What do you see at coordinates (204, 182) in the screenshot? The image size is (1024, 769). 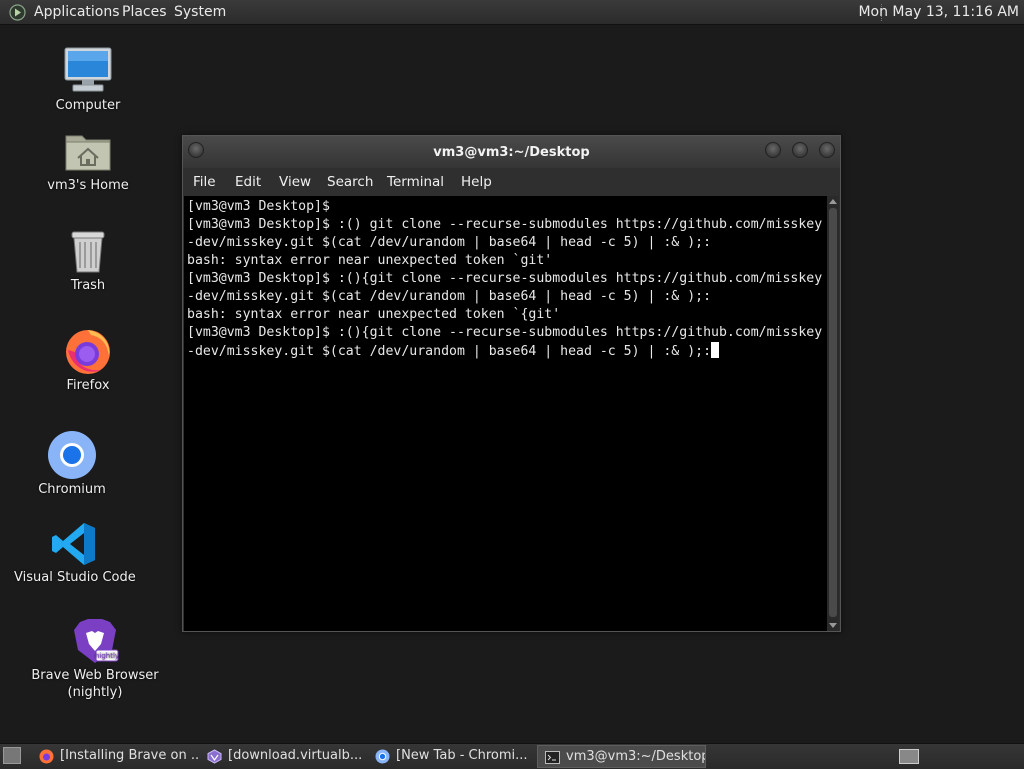 I see `menu-file: File` at bounding box center [204, 182].